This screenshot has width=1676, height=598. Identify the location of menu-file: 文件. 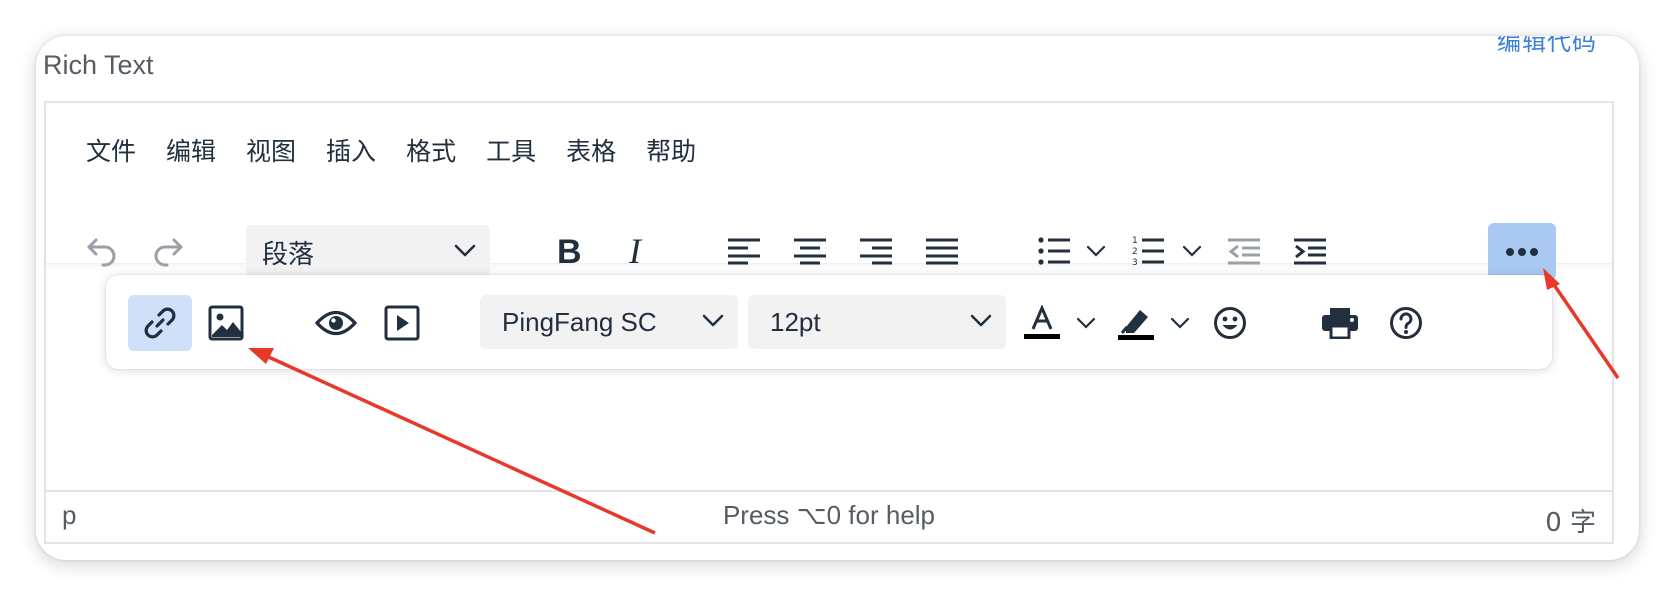
(111, 150).